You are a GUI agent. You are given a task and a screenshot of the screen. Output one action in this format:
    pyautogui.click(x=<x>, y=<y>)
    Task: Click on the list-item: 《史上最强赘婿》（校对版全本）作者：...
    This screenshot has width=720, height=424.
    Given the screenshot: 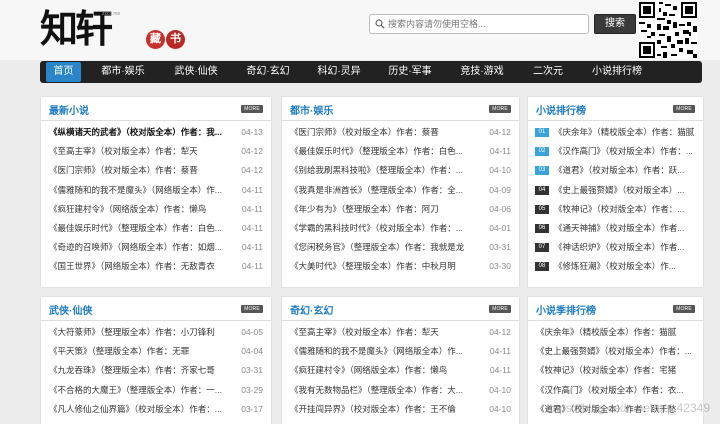 What is the action you would take?
    pyautogui.click(x=615, y=351)
    